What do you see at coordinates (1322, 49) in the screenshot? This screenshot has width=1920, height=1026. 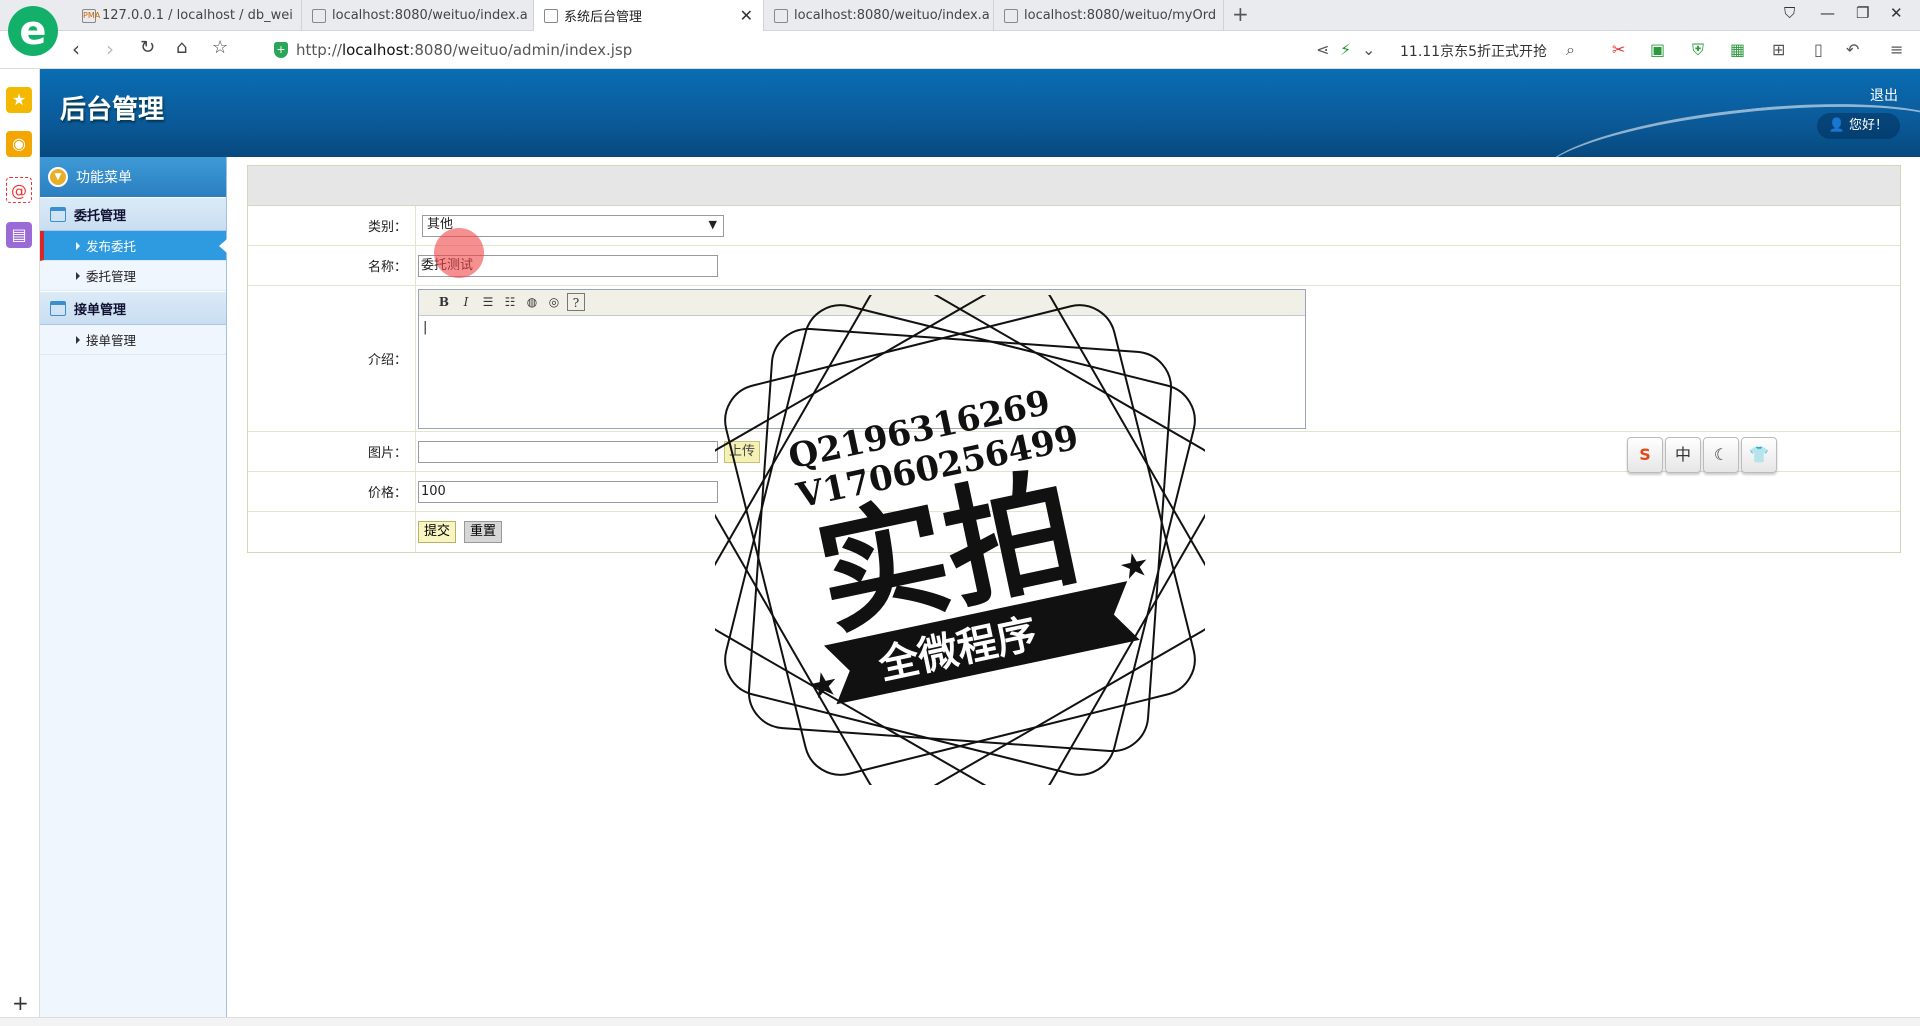 I see `share-icon: ⋖` at bounding box center [1322, 49].